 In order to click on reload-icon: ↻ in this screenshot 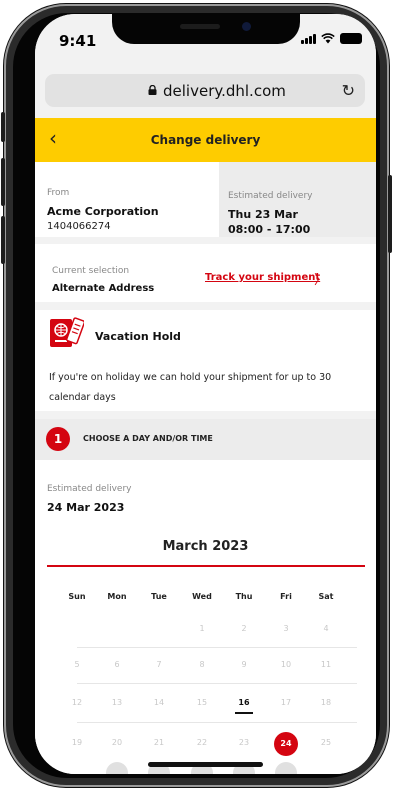, I will do `click(348, 90)`.